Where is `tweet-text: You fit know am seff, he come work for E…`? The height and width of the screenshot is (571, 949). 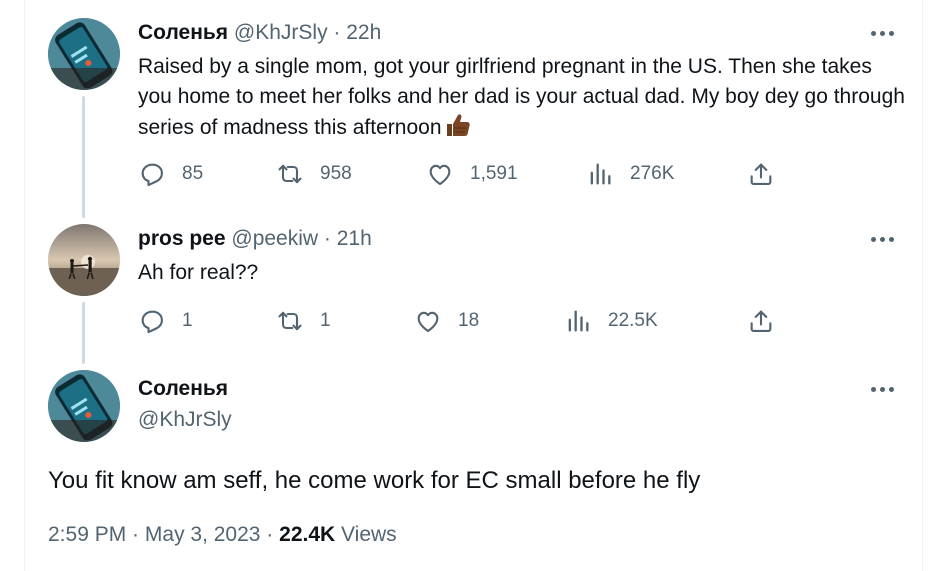 tweet-text: You fit know am seff, he come work for E… is located at coordinates (374, 480).